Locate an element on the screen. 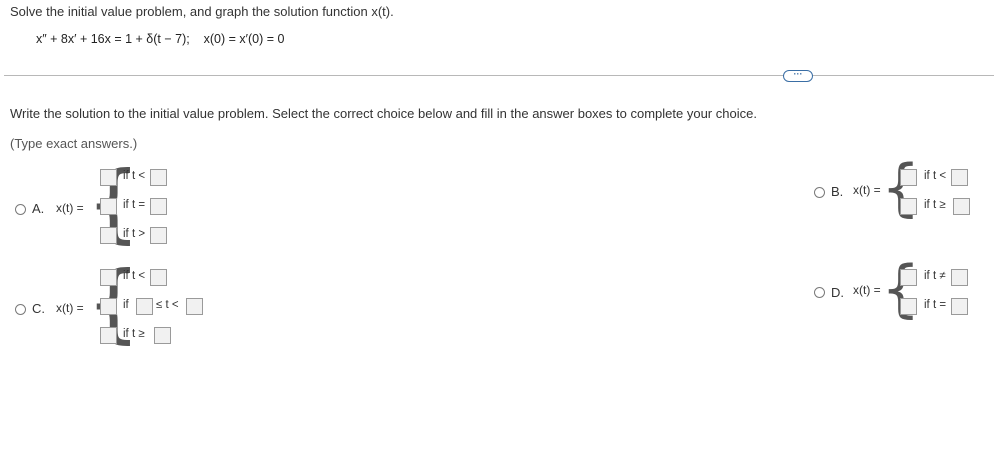 The width and height of the screenshot is (996, 451). choice-c-cond-3: if t ≥ is located at coordinates (134, 334).